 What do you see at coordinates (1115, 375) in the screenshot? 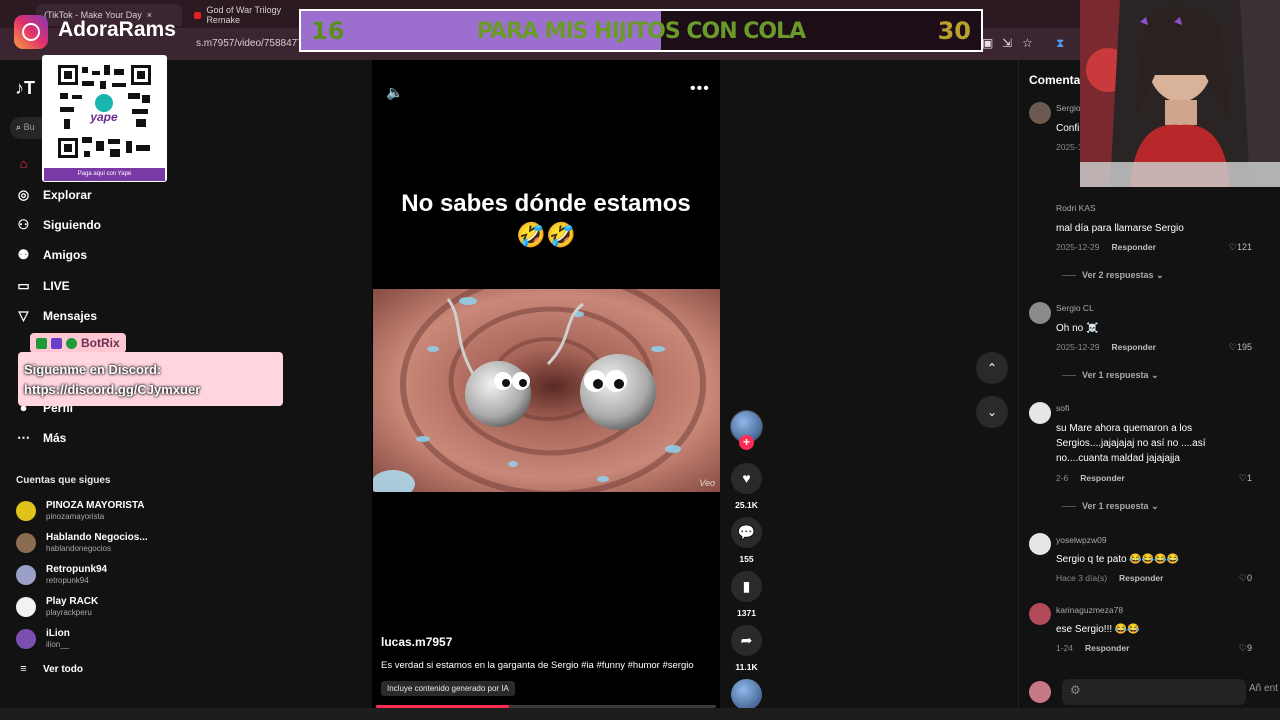
I see `view-replies-label: Ver 1 respuesta` at bounding box center [1115, 375].